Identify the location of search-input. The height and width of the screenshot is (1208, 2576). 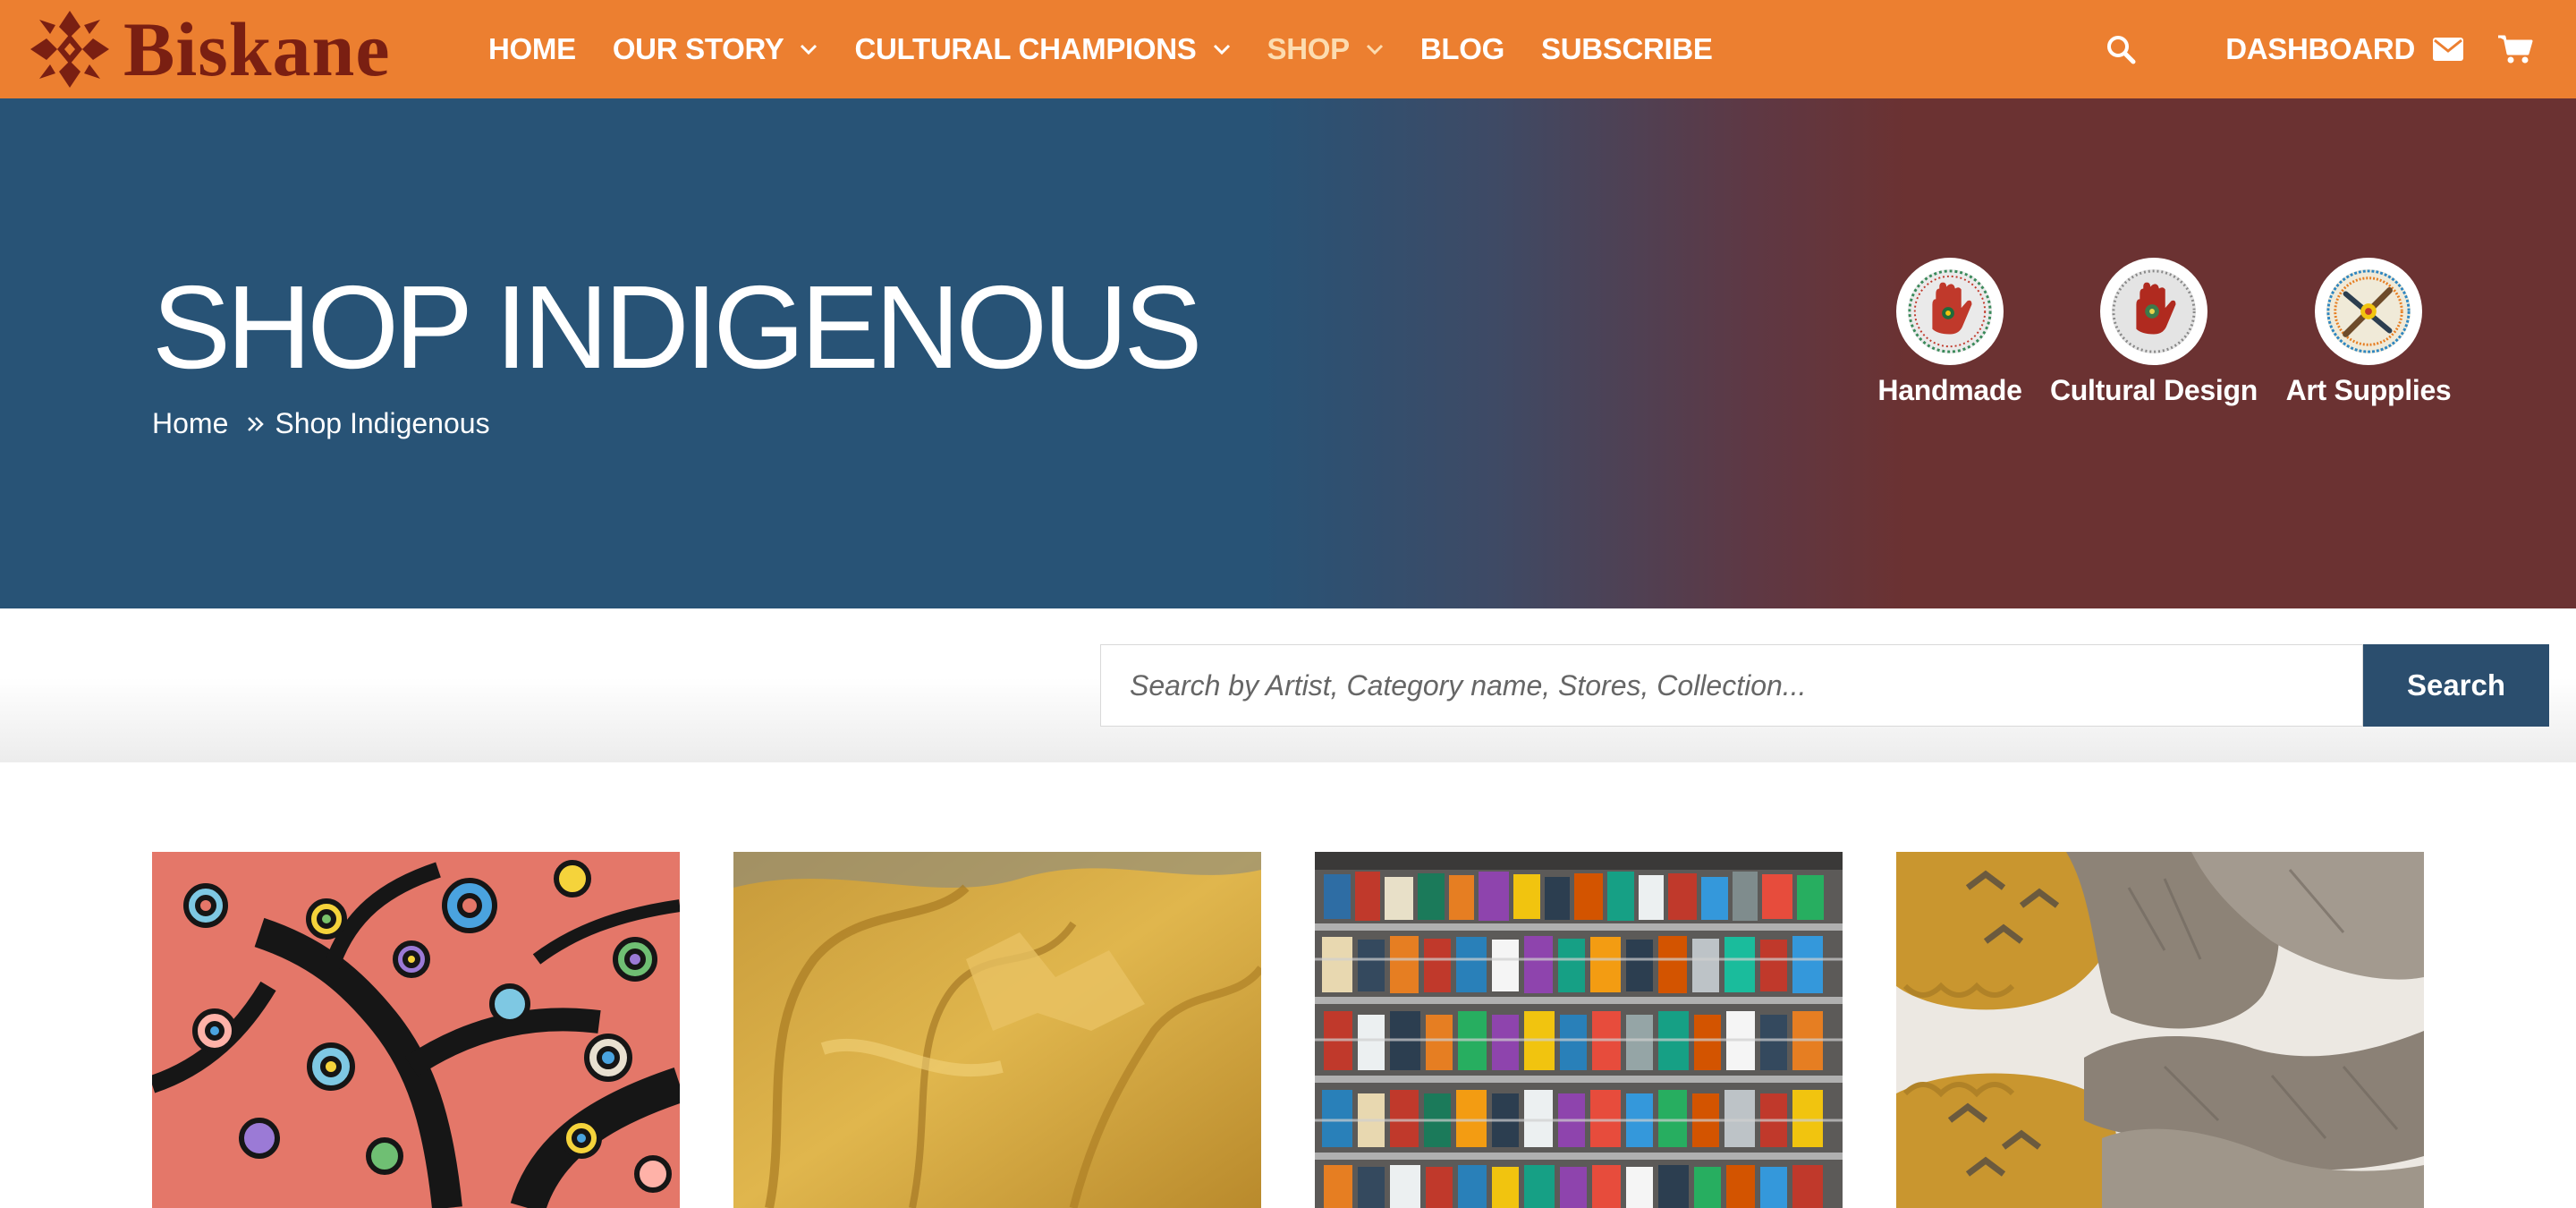
(1731, 685).